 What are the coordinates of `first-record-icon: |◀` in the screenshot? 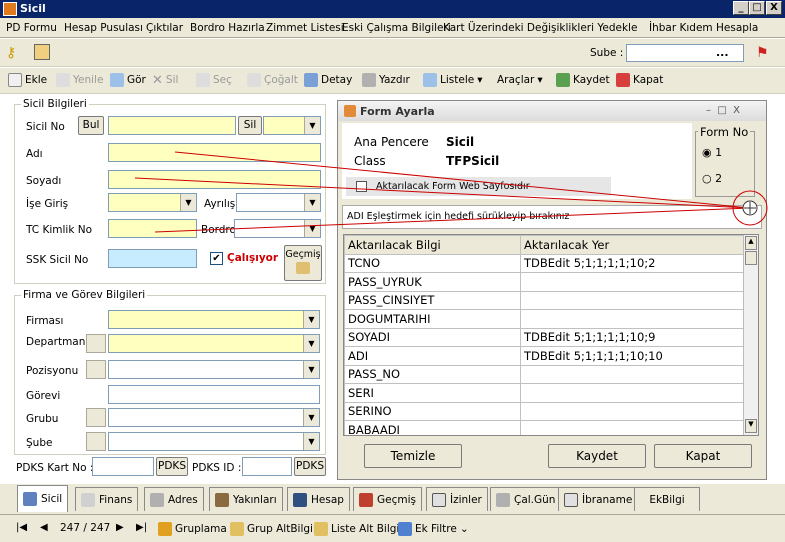 It's located at (21, 527).